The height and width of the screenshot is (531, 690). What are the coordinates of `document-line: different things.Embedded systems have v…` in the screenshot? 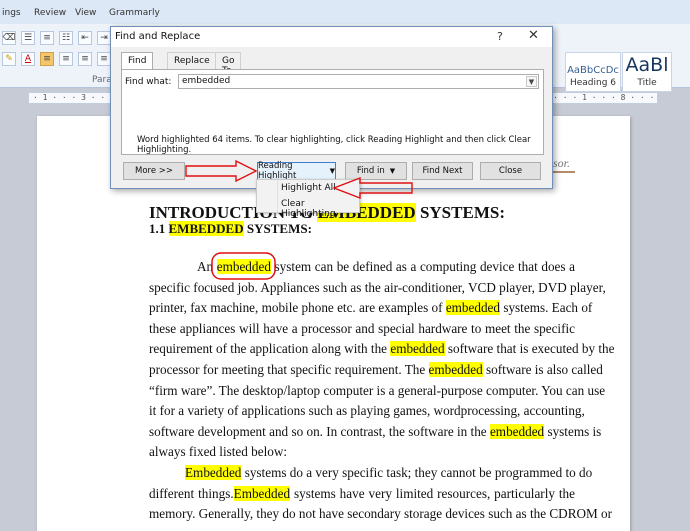 It's located at (362, 494).